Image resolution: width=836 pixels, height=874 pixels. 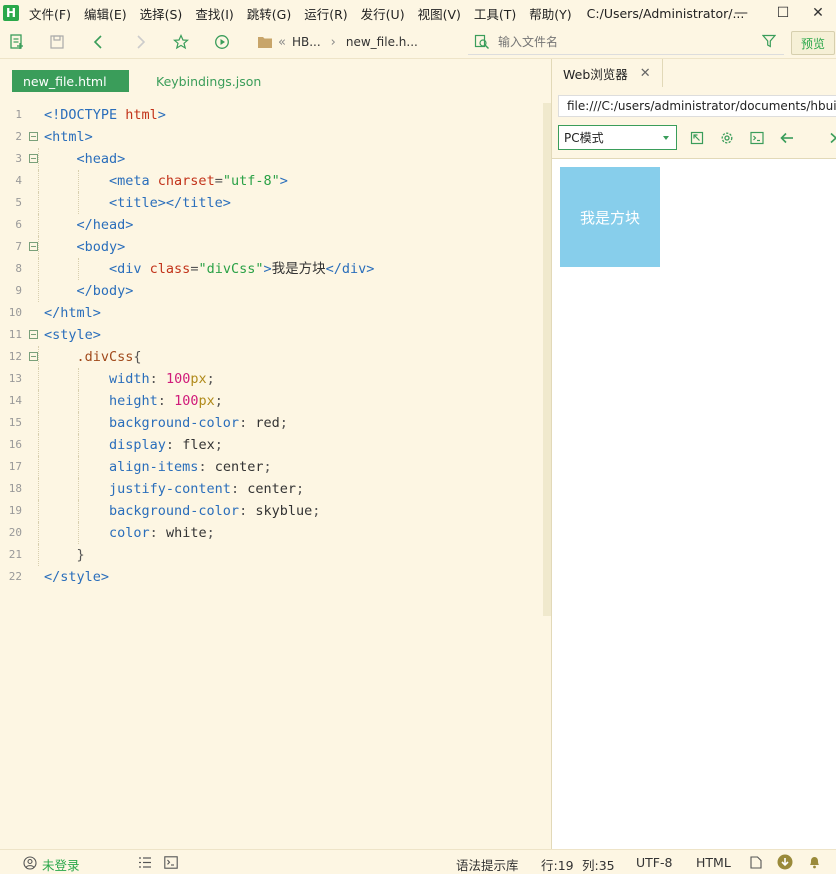 I want to click on code-line: 19 background-color: skyblue;, so click(x=270, y=511).